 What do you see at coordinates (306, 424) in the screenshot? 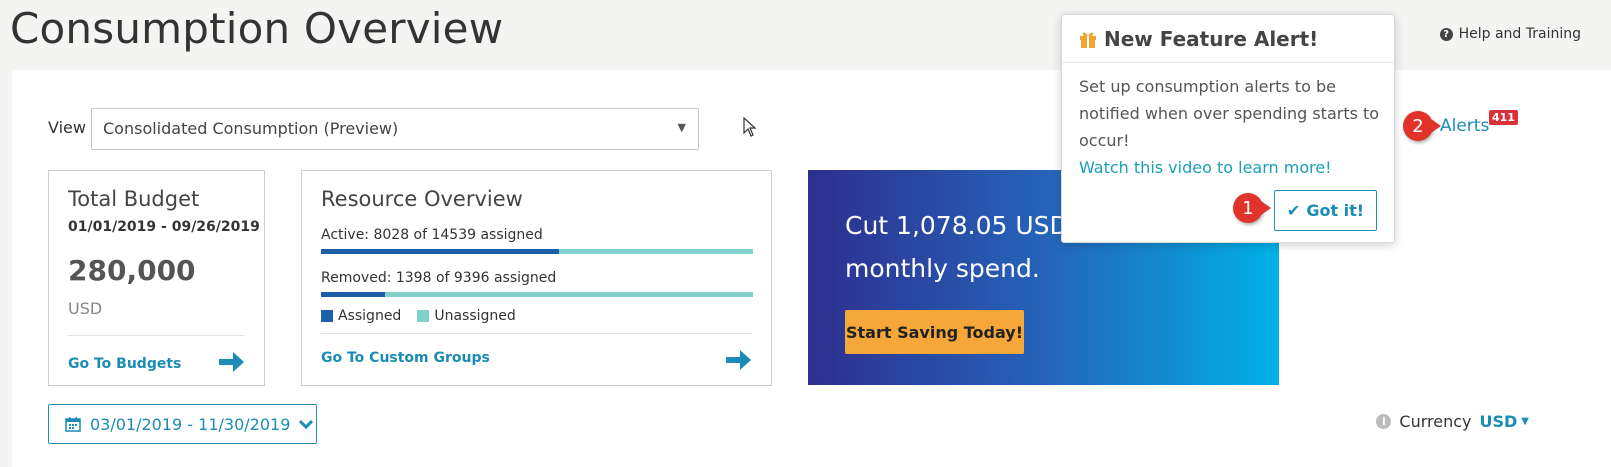
I see `chevron-down-icon` at bounding box center [306, 424].